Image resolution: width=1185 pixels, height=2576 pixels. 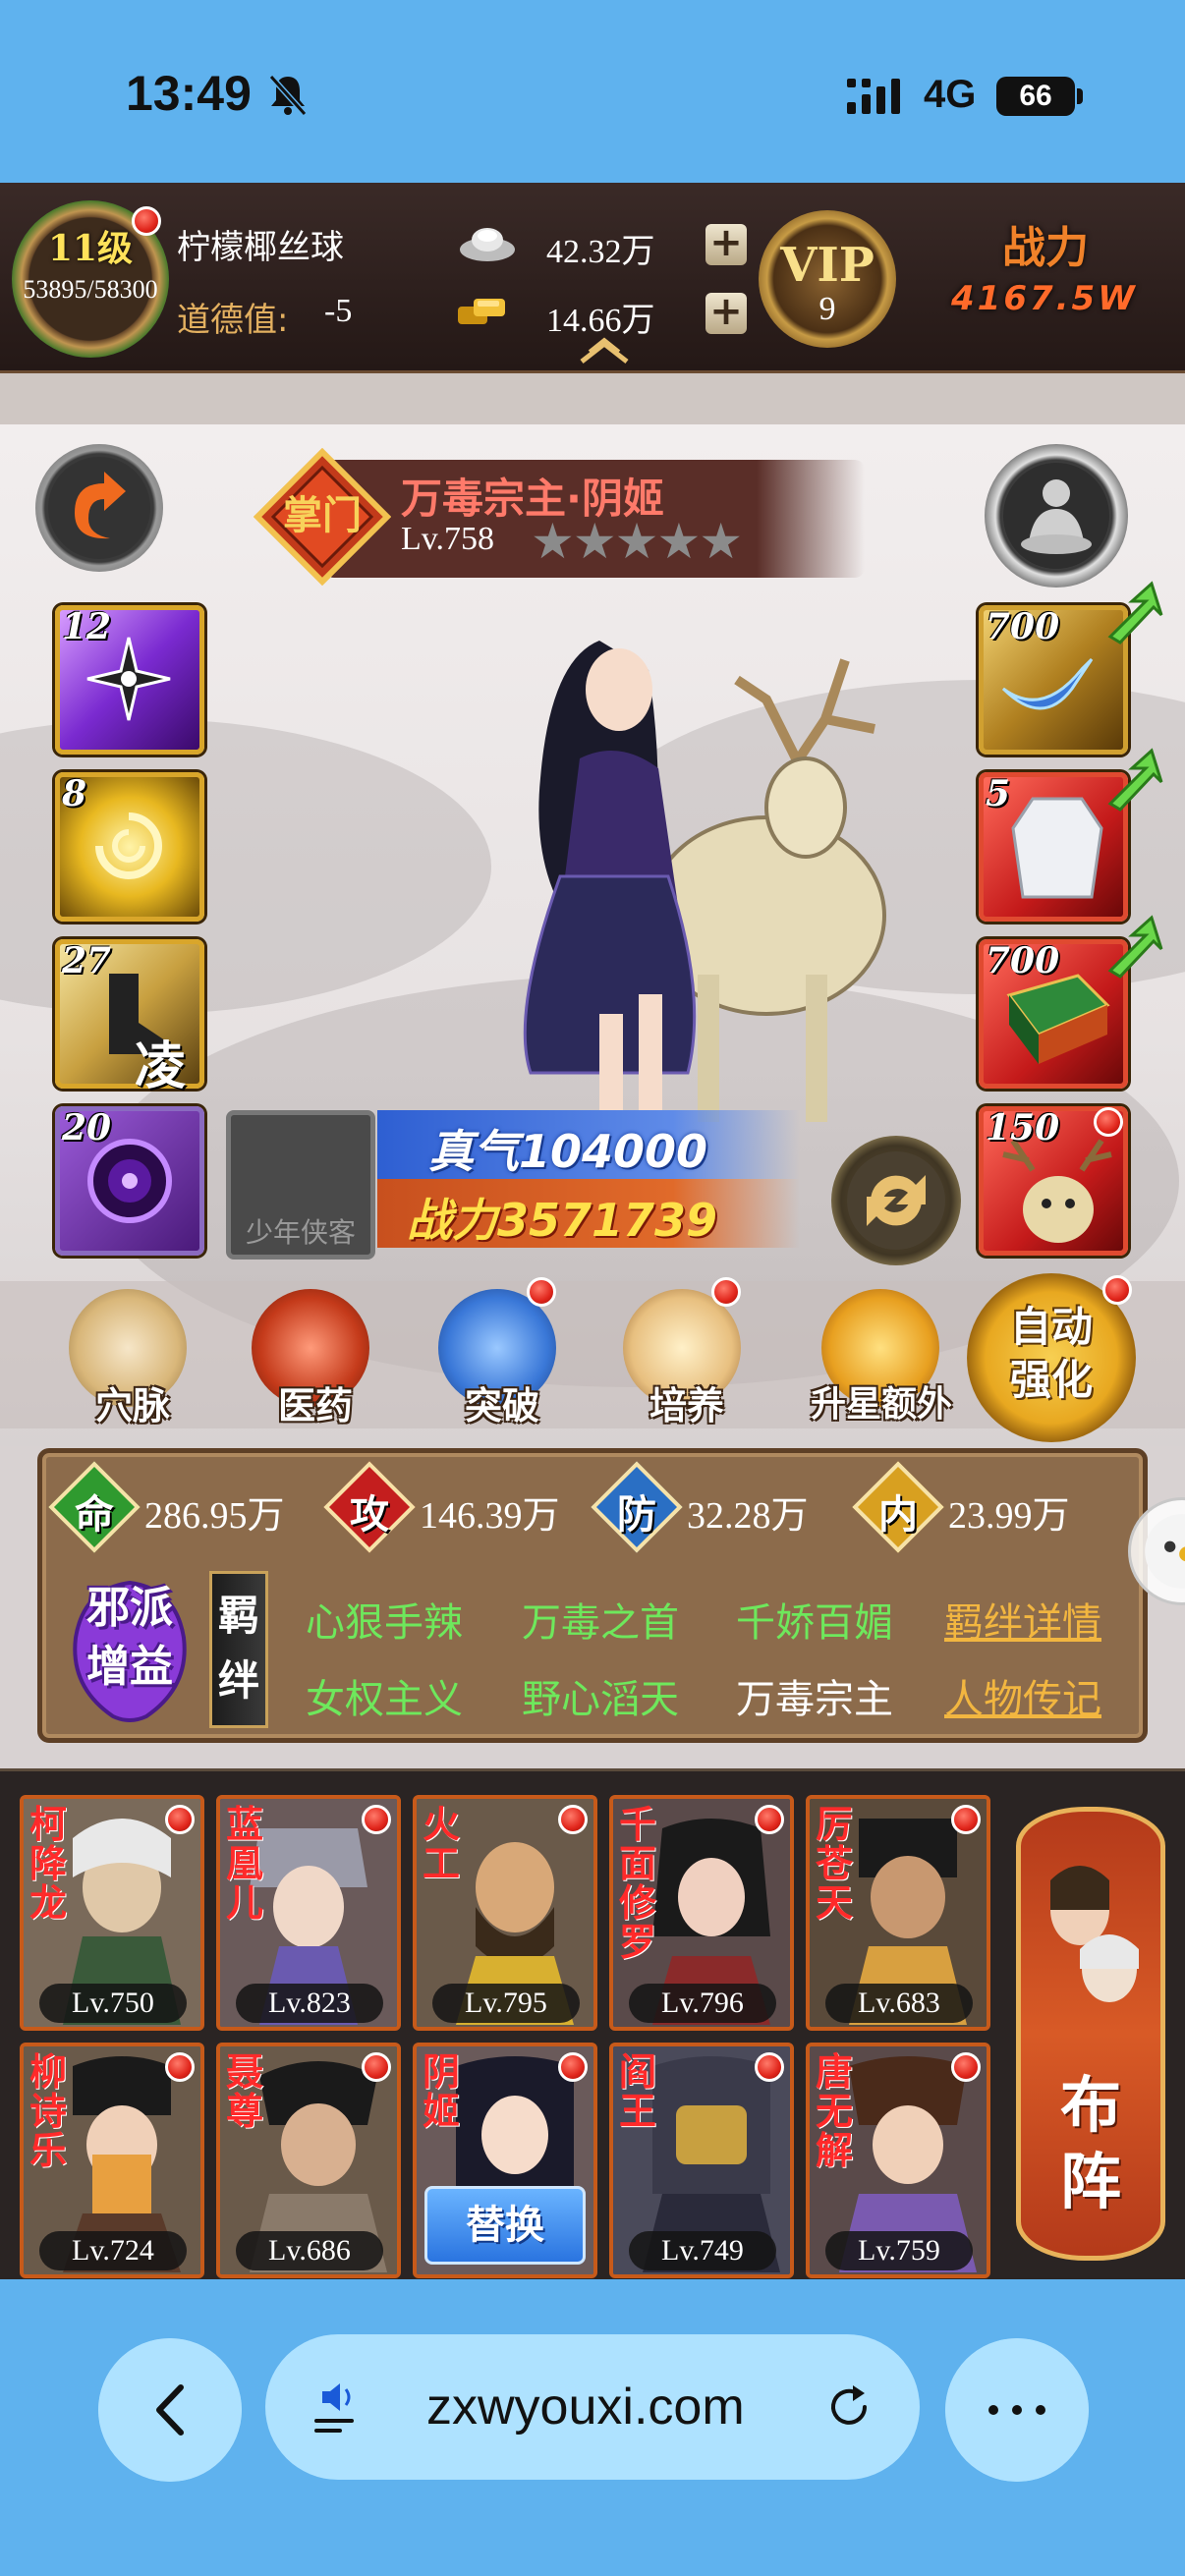 I want to click on bond-details-link: 羁绊详情, so click(x=1022, y=1619).